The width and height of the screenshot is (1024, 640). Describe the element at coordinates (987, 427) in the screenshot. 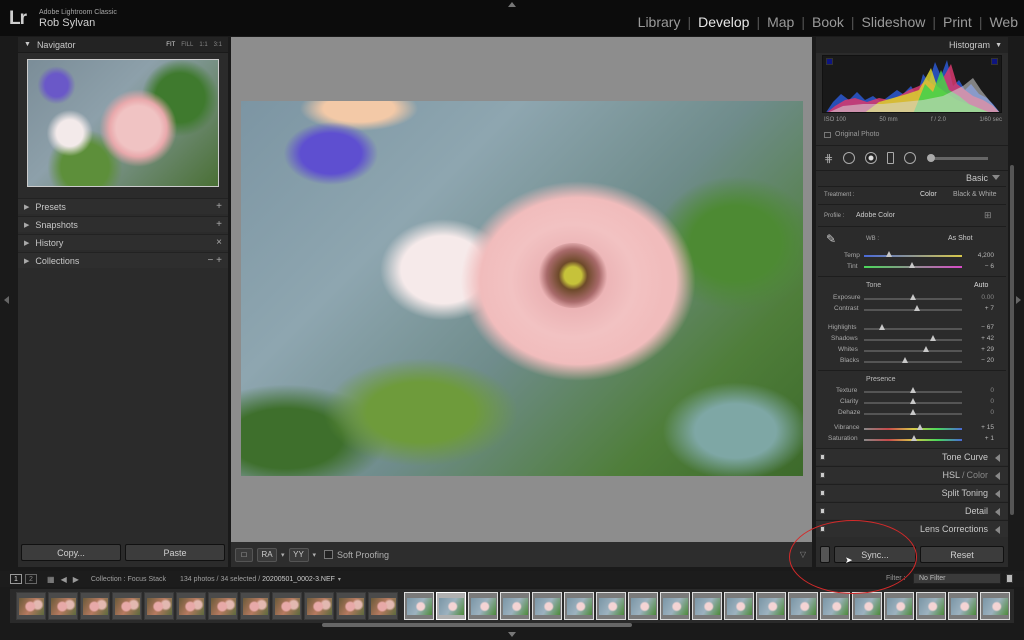

I see `vibrance-value: + 15` at that location.